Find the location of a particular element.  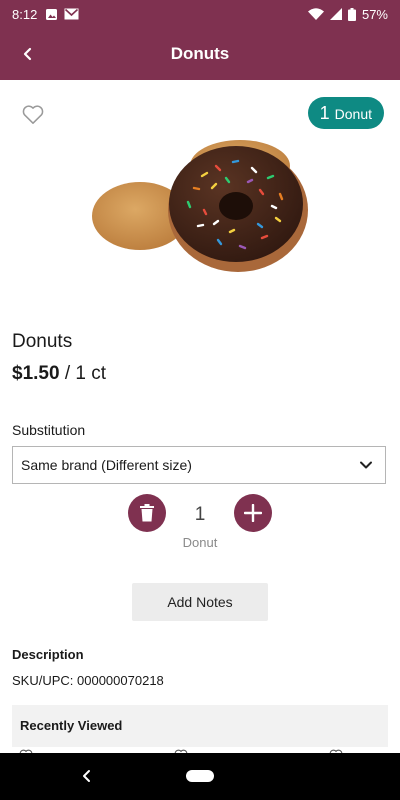

product-name: Donuts is located at coordinates (42, 341).